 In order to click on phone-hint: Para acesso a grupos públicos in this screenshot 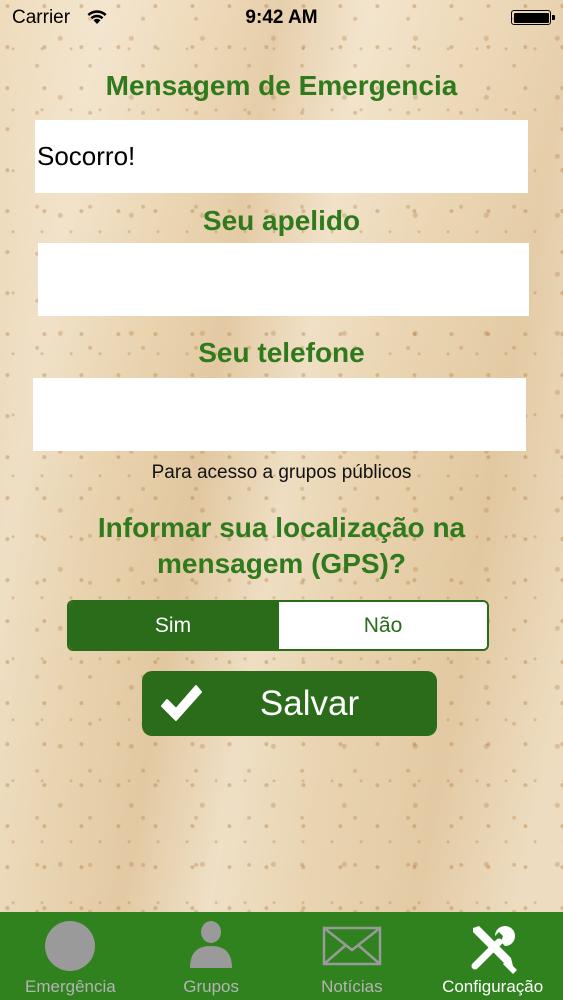, I will do `click(281, 472)`.